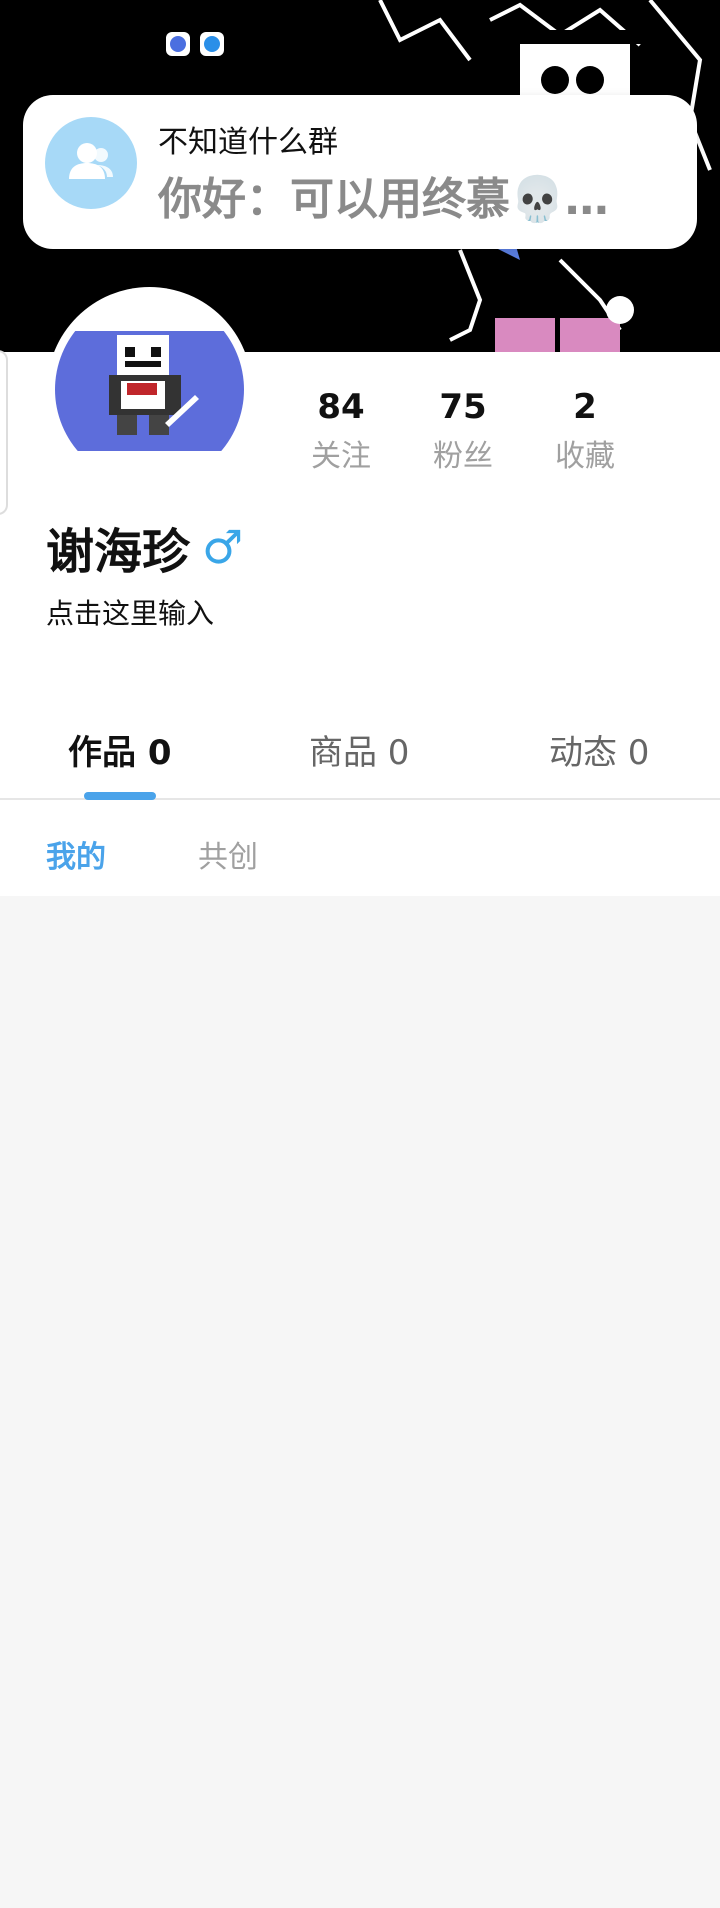  I want to click on works-subtabs: 我的 共创, so click(360, 849).